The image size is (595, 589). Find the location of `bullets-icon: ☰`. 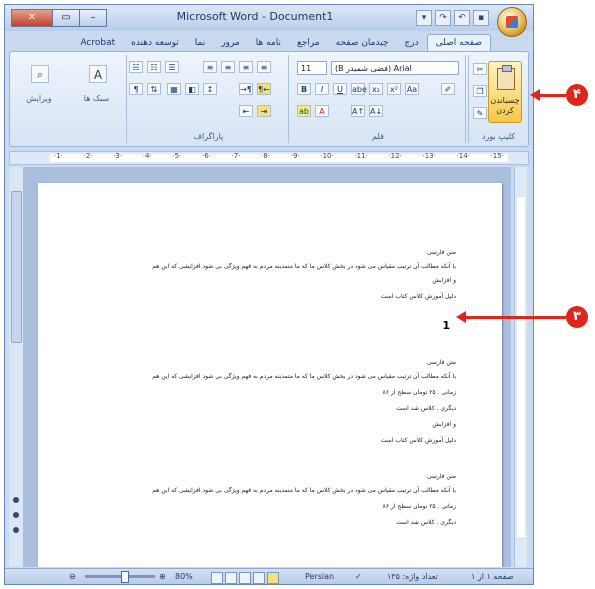

bullets-icon: ☰ is located at coordinates (172, 67).